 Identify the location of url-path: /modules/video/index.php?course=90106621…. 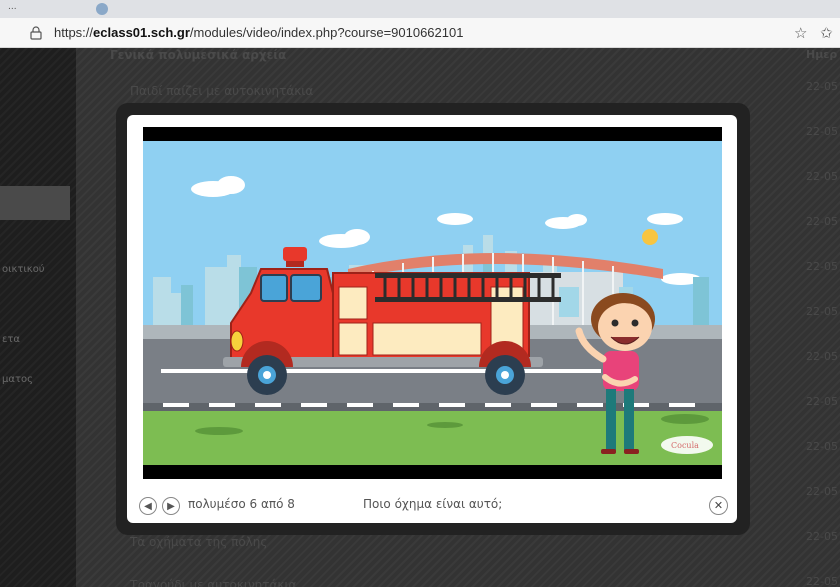
(326, 32).